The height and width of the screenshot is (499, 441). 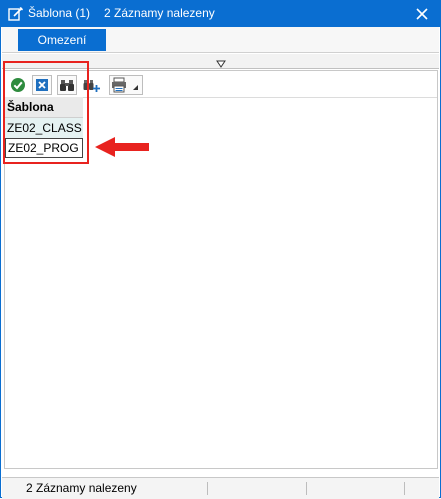 What do you see at coordinates (220, 40) in the screenshot?
I see `tab-strip: Omezení` at bounding box center [220, 40].